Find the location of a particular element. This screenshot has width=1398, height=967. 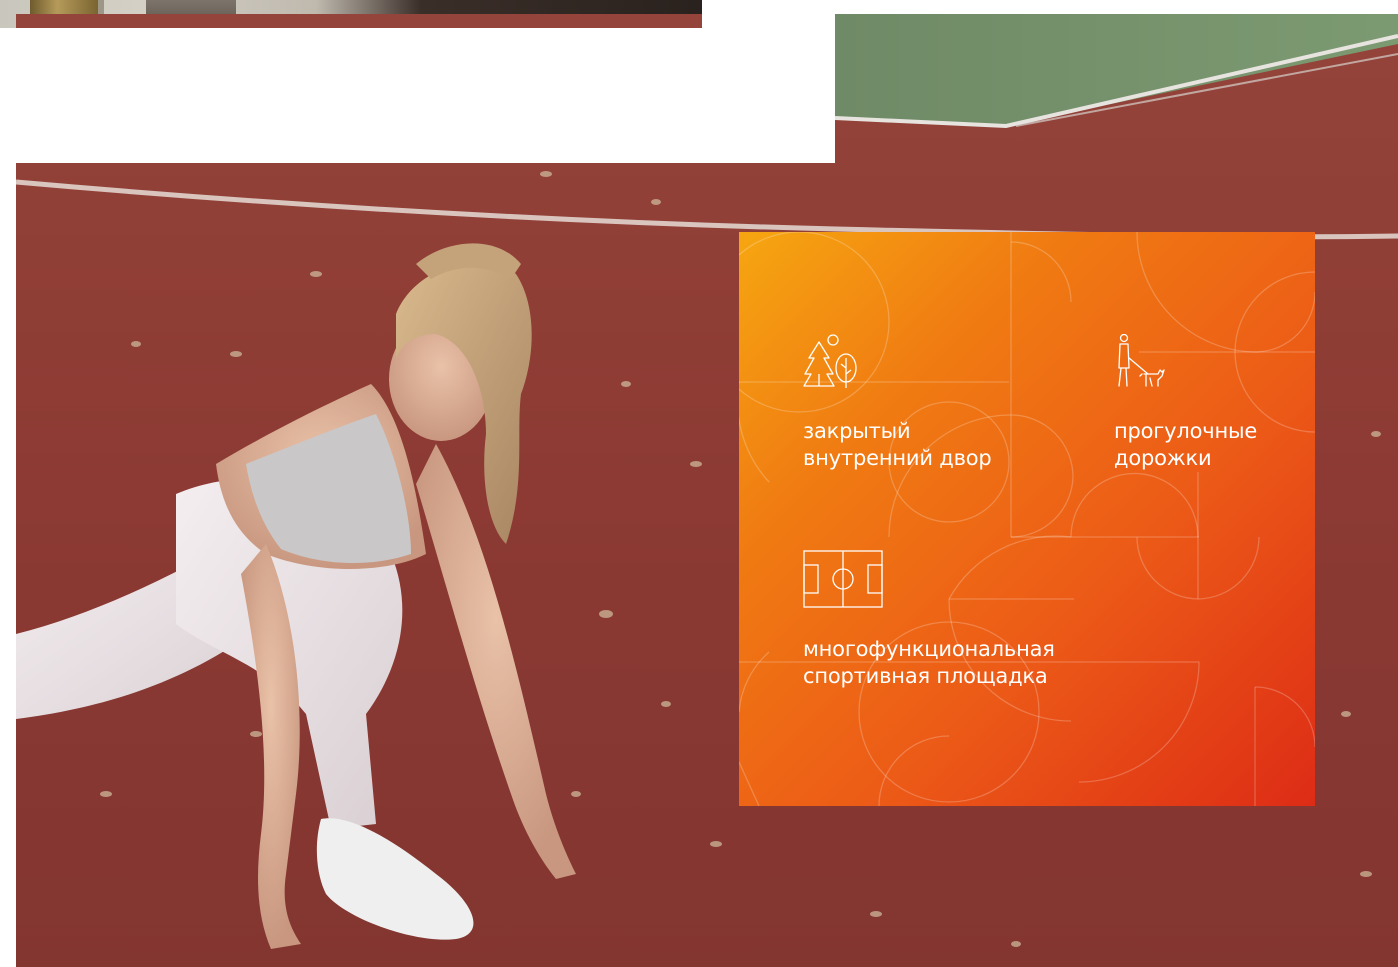

white-panel-top-right is located at coordinates (1116, 7).